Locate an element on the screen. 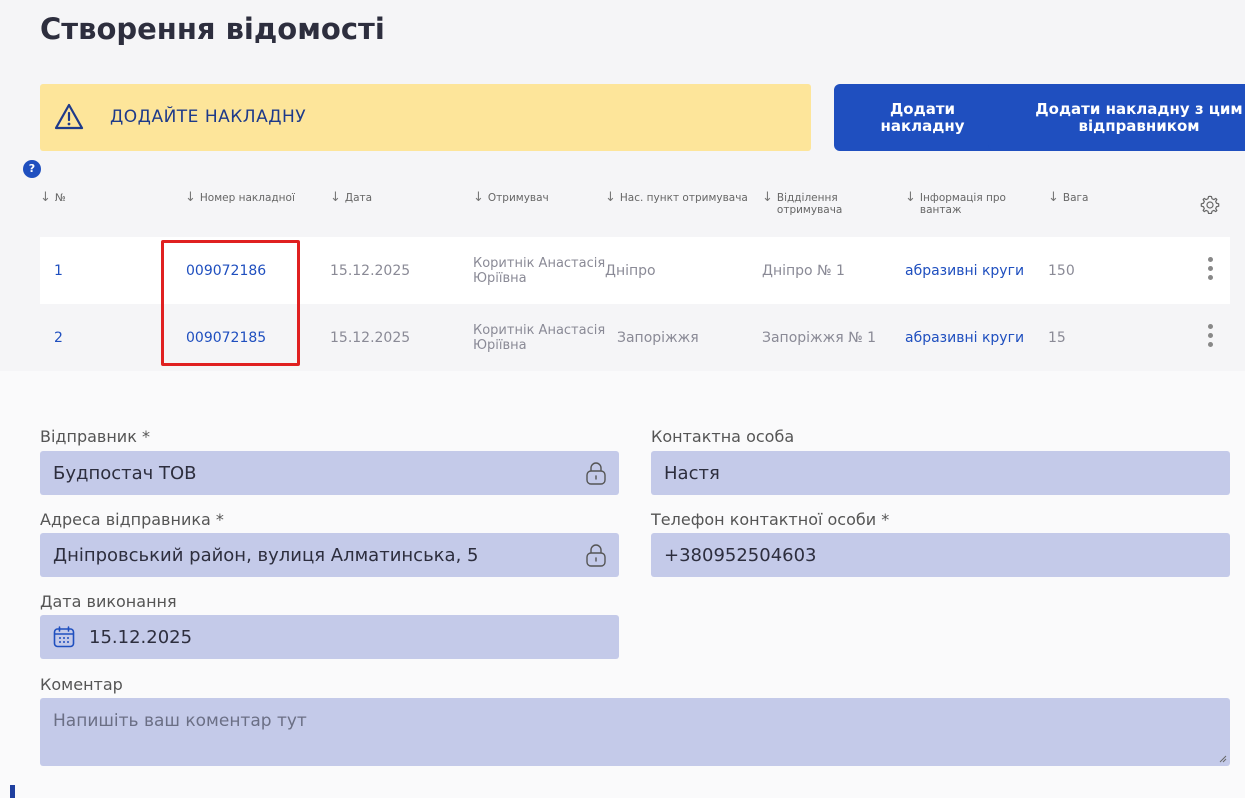 Image resolution: width=1245 pixels, height=798 pixels. phone-value: +380952504603 is located at coordinates (740, 555).